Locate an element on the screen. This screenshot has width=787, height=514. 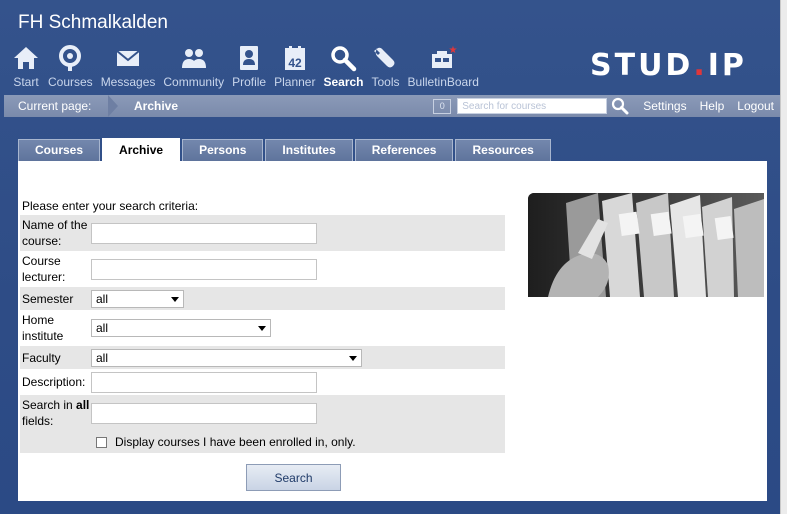
row-all-fields: Search in all fields: is located at coordinates (262, 413).